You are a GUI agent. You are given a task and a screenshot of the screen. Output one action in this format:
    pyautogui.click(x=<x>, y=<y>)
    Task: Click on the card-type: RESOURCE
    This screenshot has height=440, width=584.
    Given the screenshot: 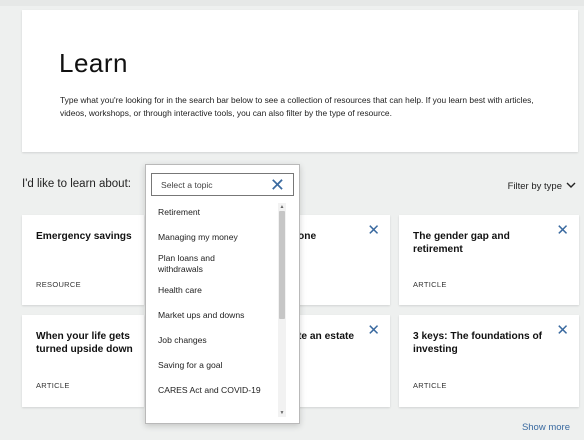 What is the action you would take?
    pyautogui.click(x=58, y=284)
    